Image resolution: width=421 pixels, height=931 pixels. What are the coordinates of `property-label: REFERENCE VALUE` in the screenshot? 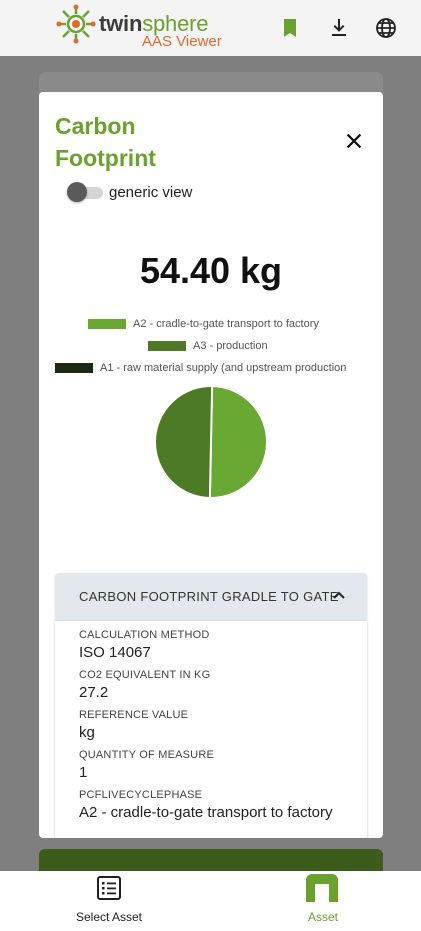 It's located at (134, 715).